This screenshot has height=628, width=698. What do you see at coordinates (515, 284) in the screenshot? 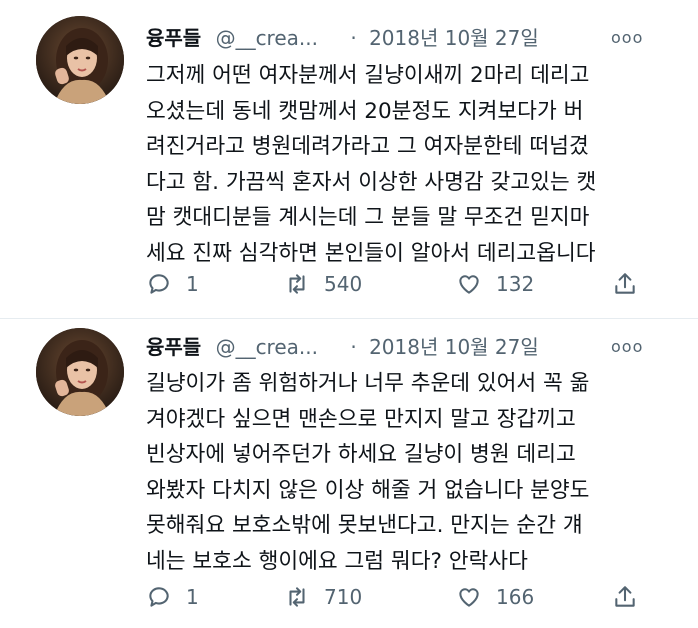
I see `like-count: 132` at bounding box center [515, 284].